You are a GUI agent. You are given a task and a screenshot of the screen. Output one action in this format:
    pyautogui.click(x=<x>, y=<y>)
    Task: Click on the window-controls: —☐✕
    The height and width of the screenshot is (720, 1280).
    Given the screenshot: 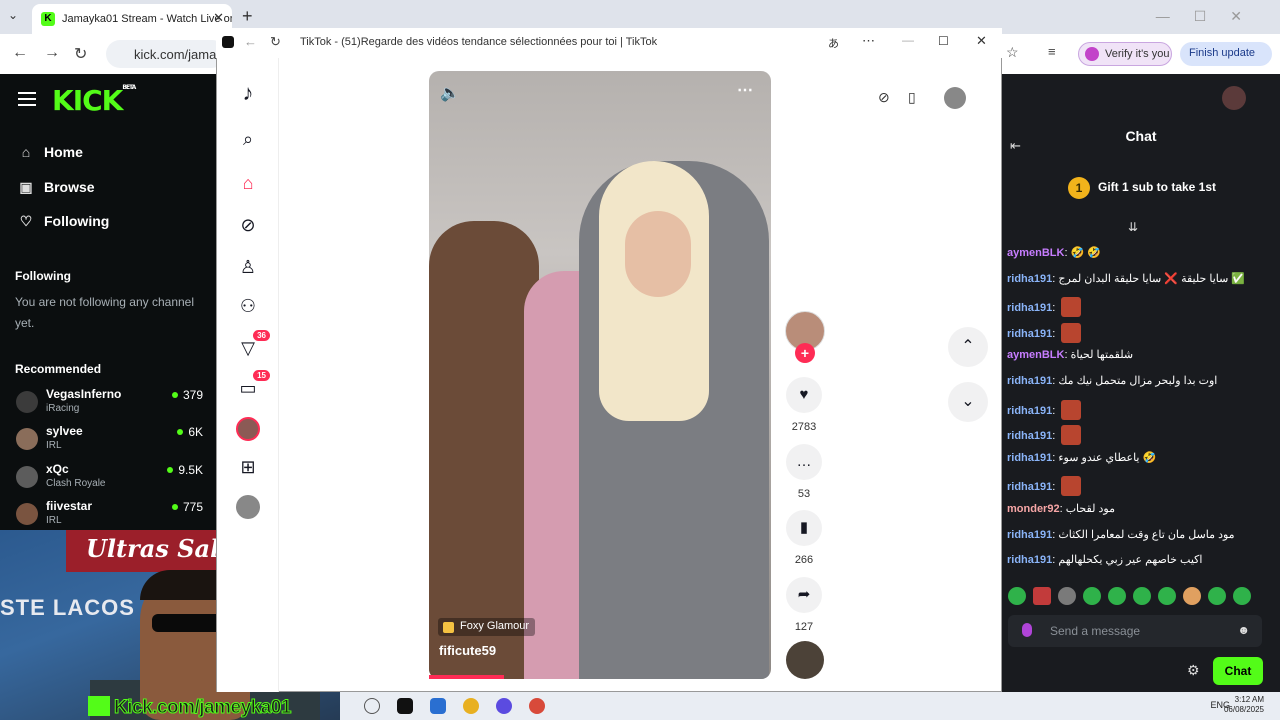 What is the action you would take?
    pyautogui.click(x=1211, y=16)
    